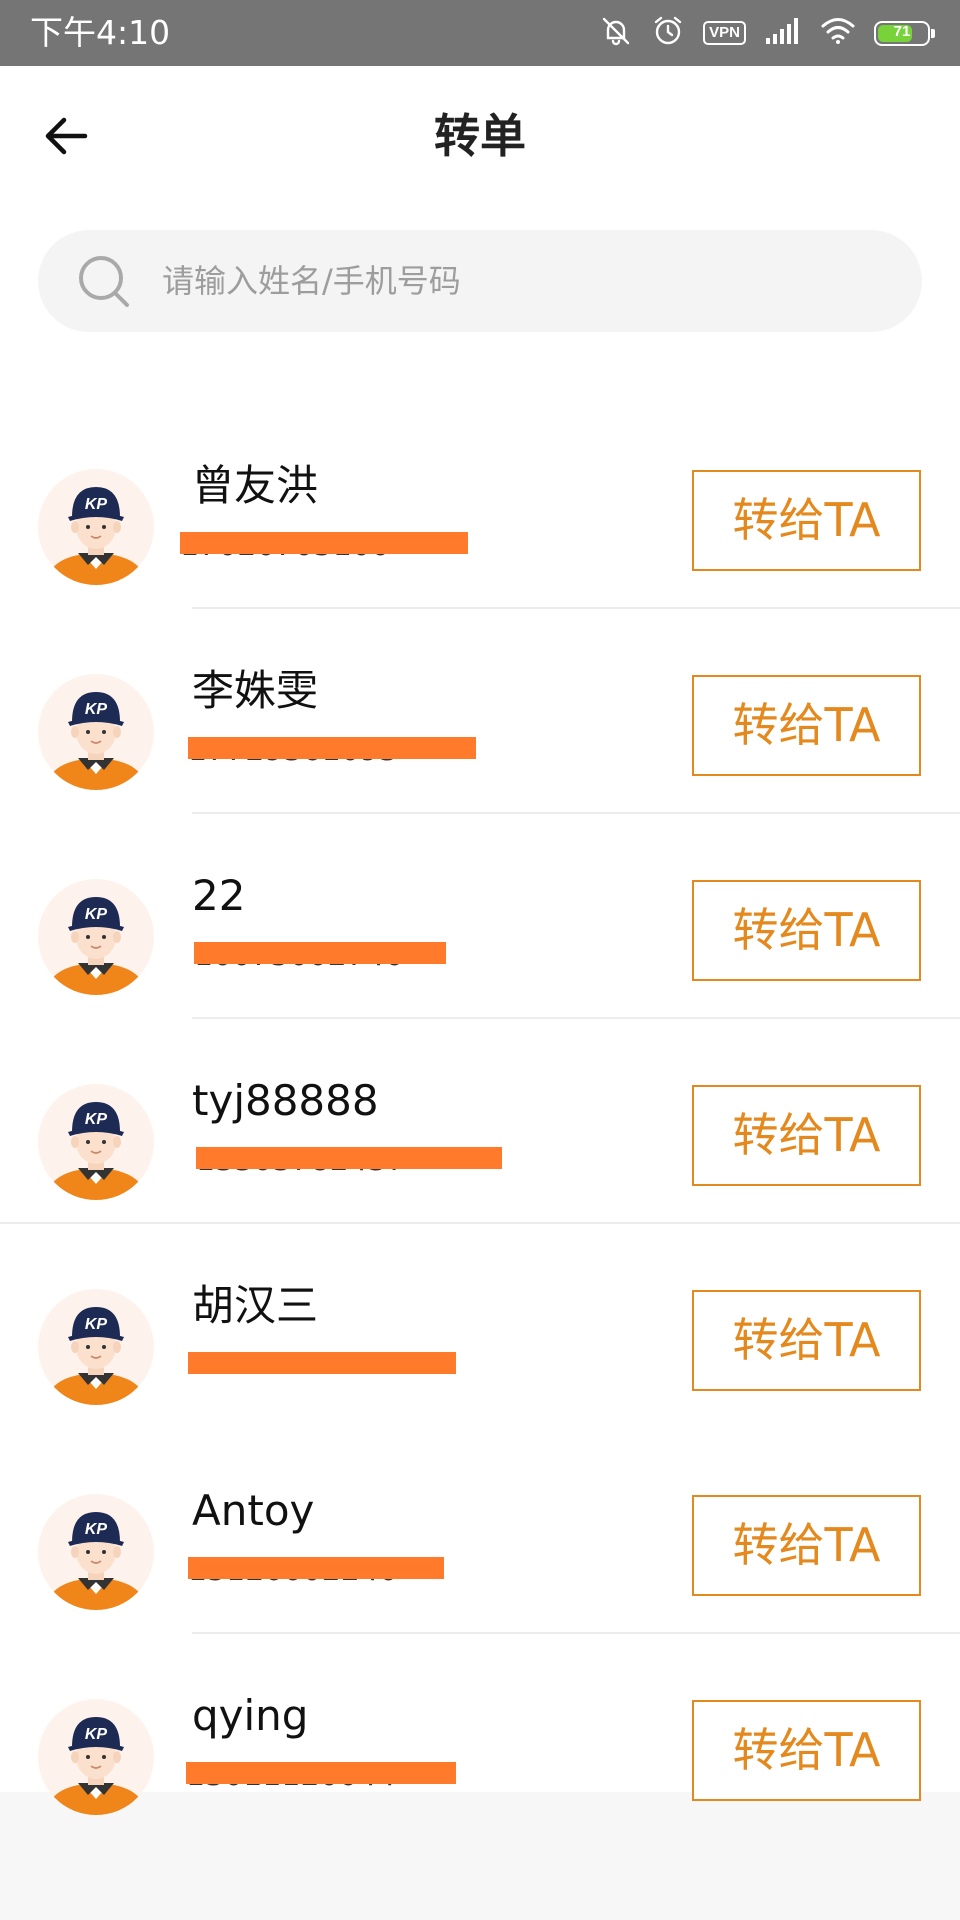 This screenshot has width=960, height=1920. I want to click on status-bar: 下午4:10 VPN 71, so click(480, 33).